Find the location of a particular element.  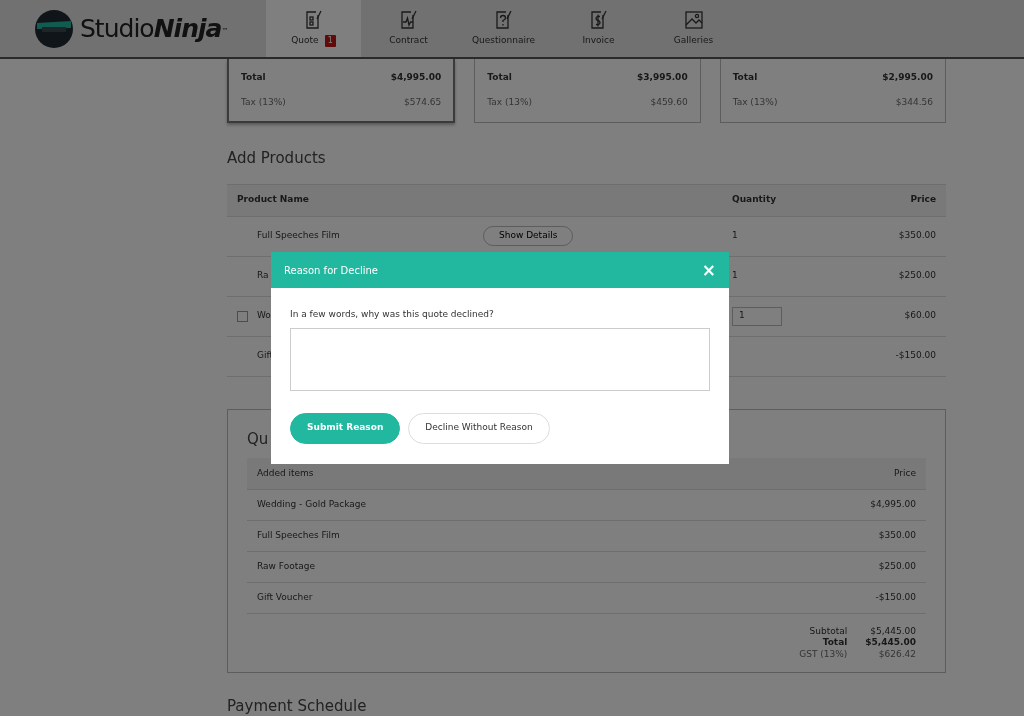

tax-value: $459.60 is located at coordinates (669, 102).